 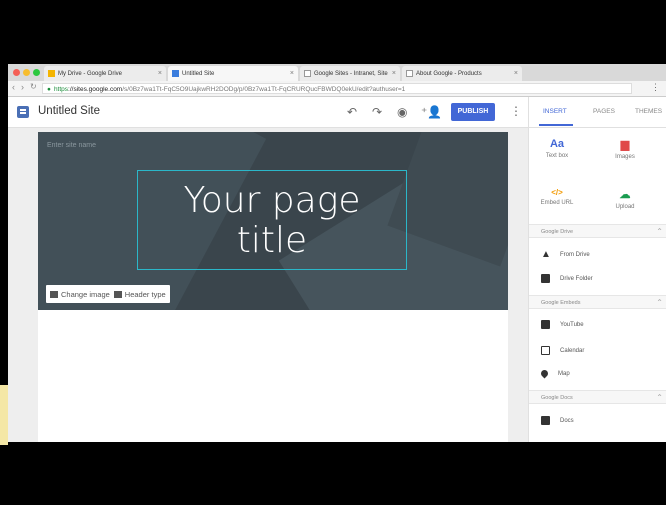 I want to click on item-label: From Drive, so click(x=575, y=254).